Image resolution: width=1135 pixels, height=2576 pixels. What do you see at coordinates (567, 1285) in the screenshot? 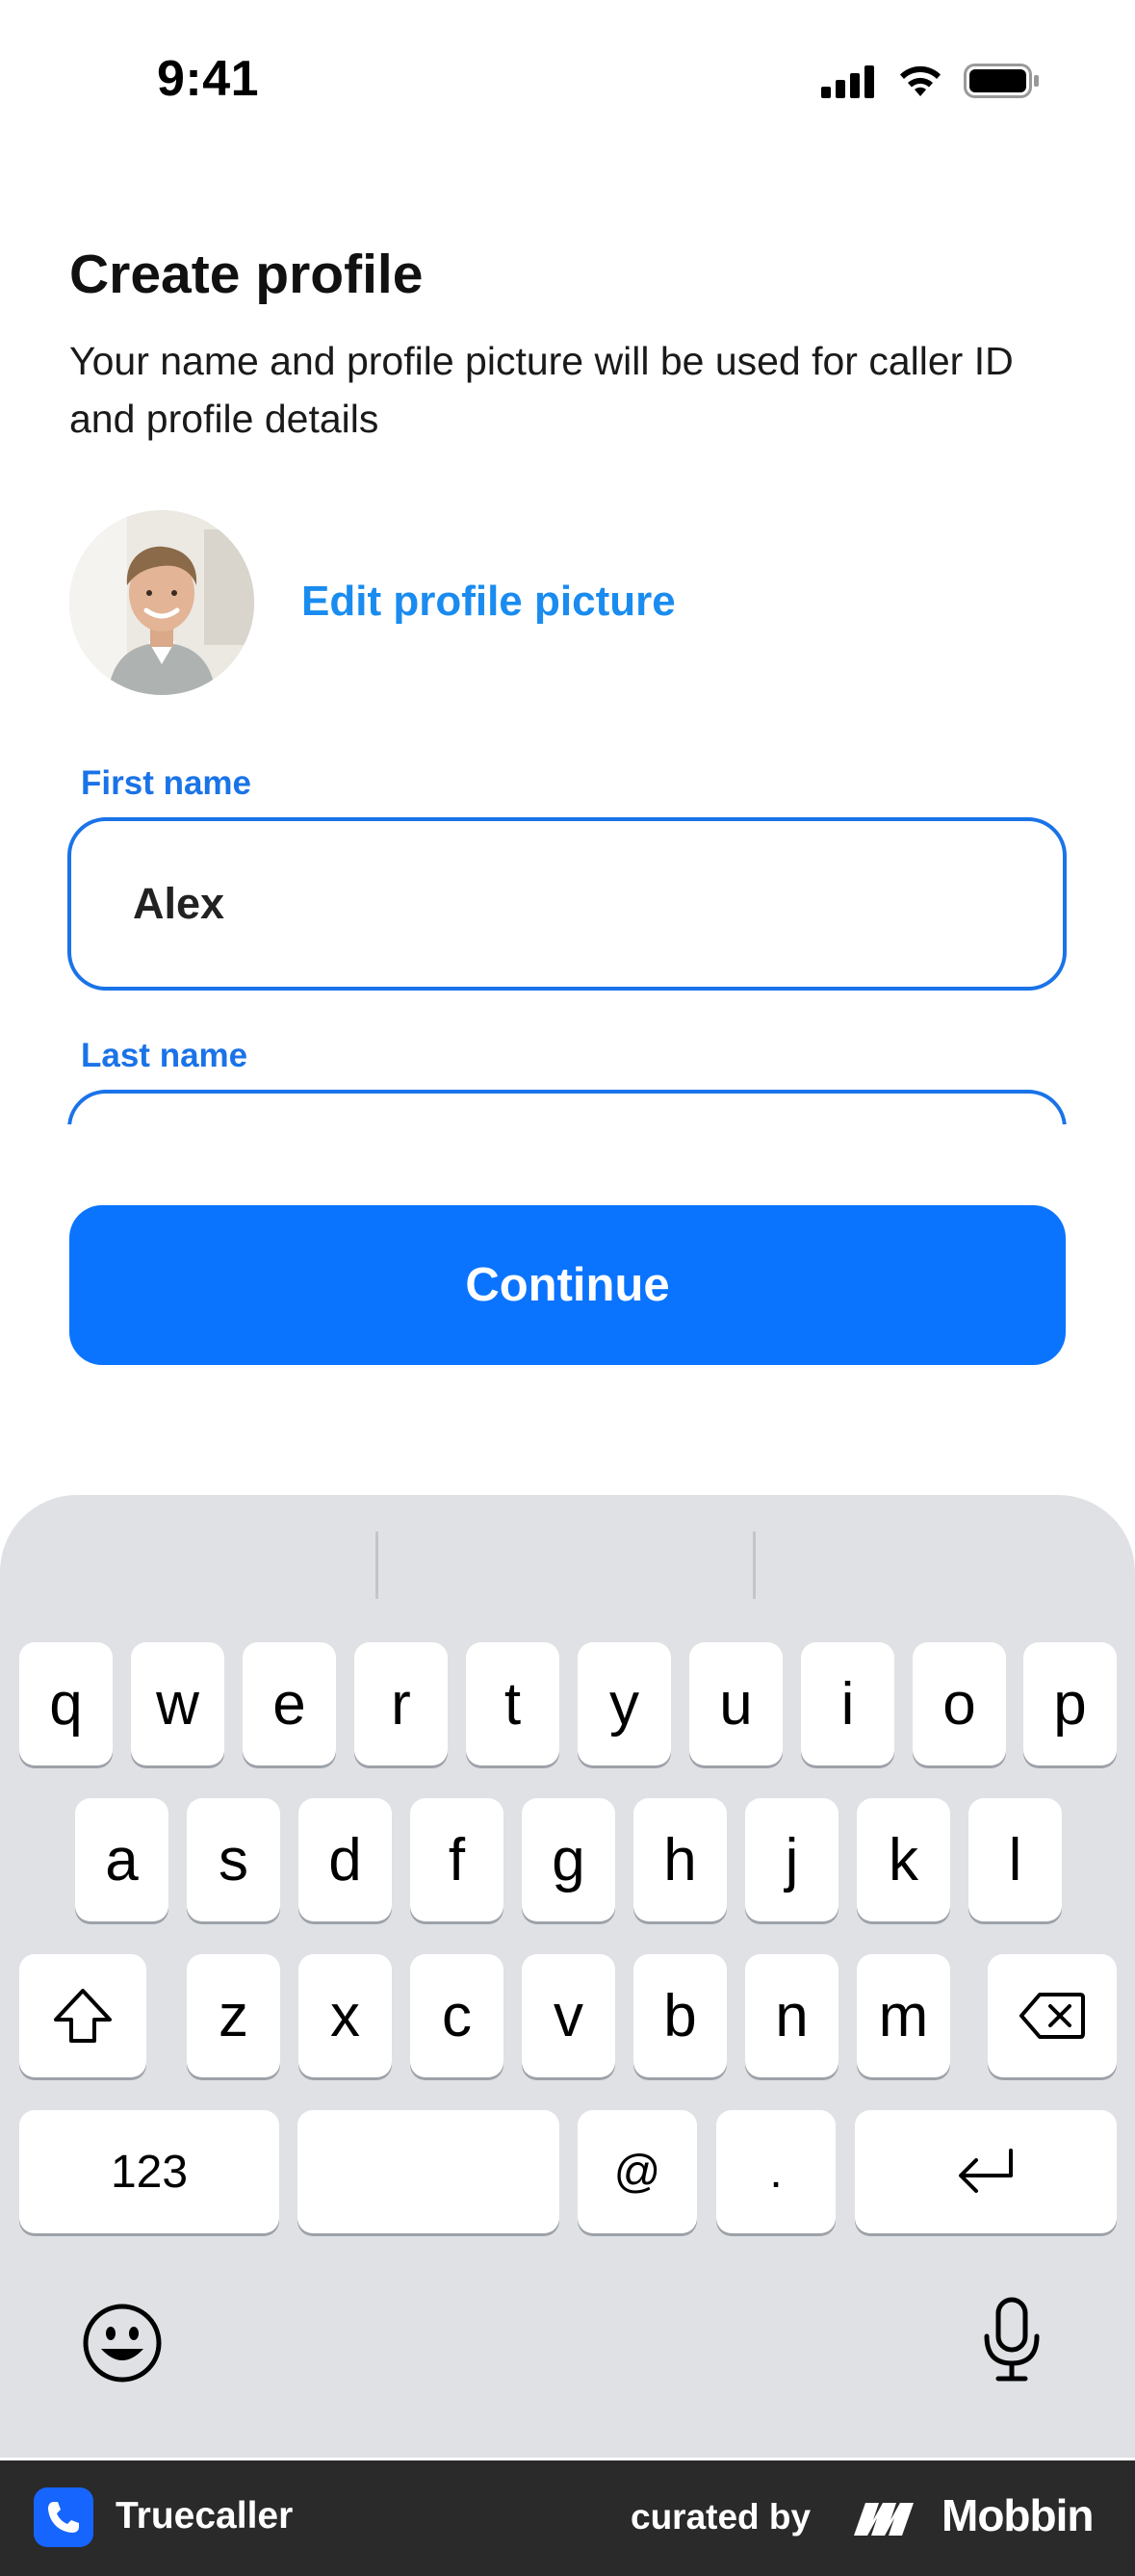
I see `continue-button: Continue` at bounding box center [567, 1285].